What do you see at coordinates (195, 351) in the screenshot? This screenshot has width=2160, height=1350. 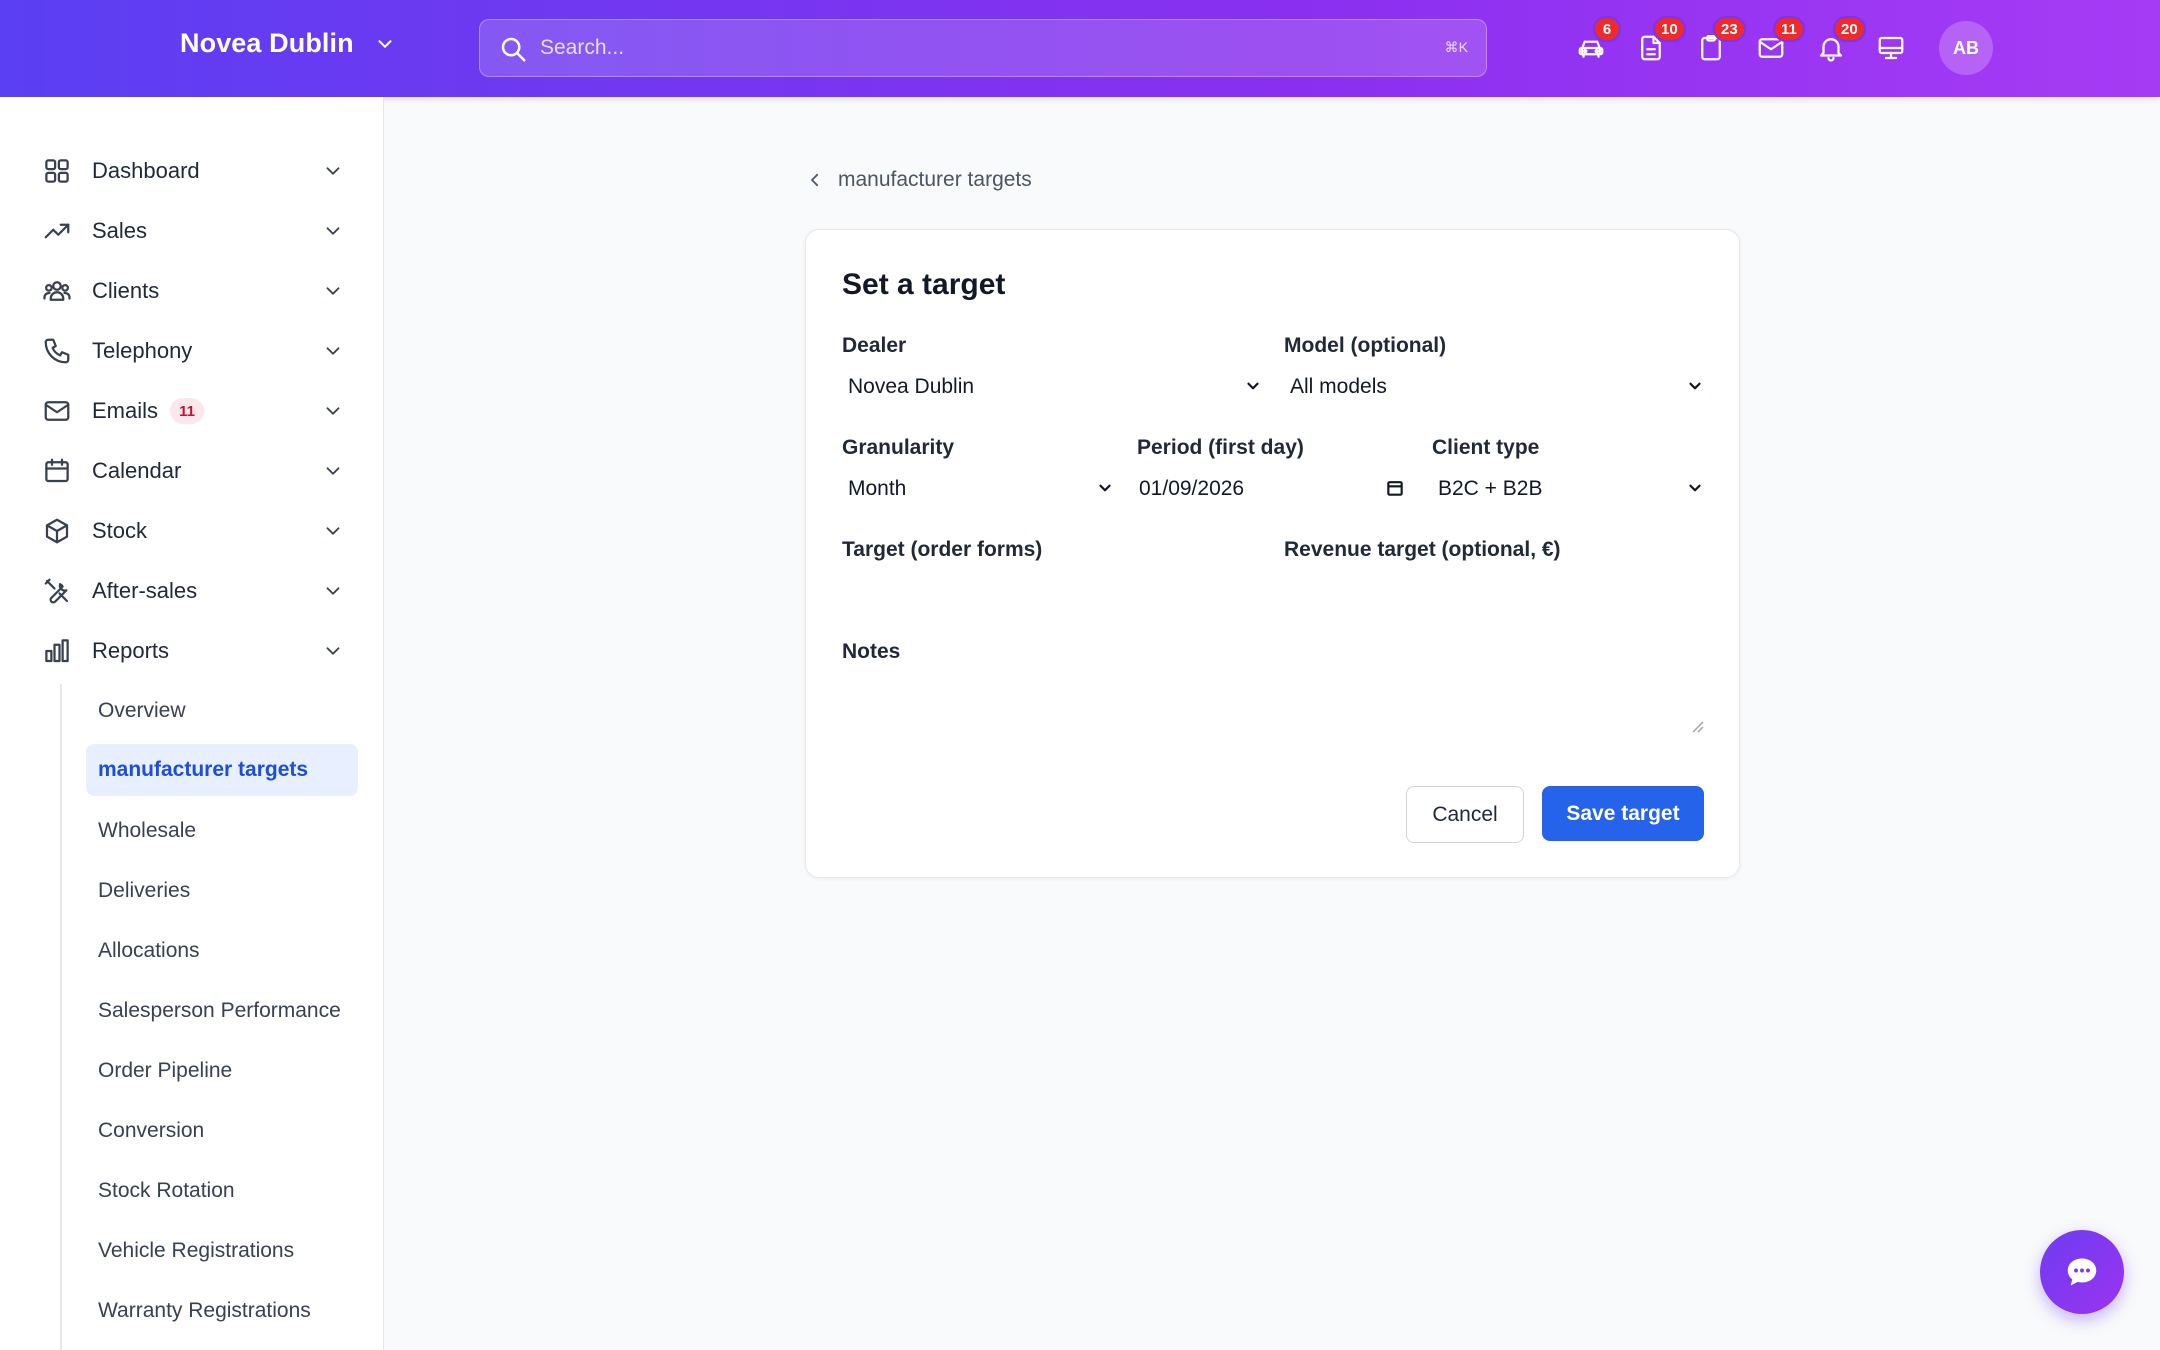 I see `sidebar-item-telephony: Telephony` at bounding box center [195, 351].